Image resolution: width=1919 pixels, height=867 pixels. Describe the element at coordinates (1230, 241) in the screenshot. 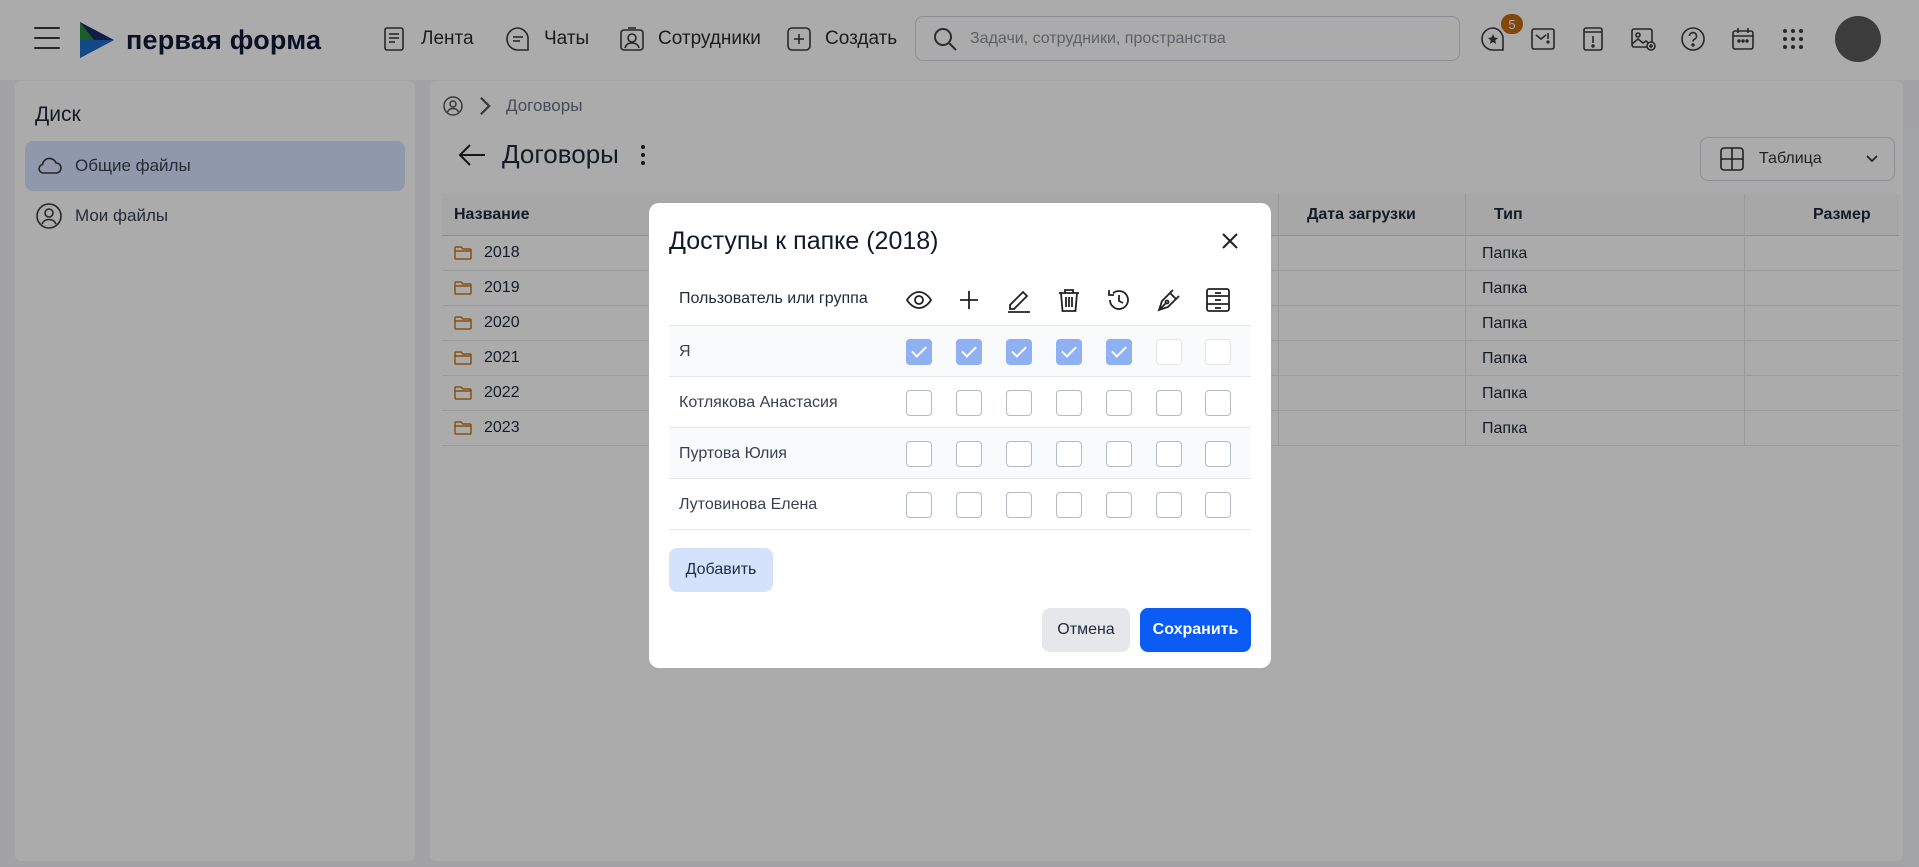

I see `close-icon` at that location.